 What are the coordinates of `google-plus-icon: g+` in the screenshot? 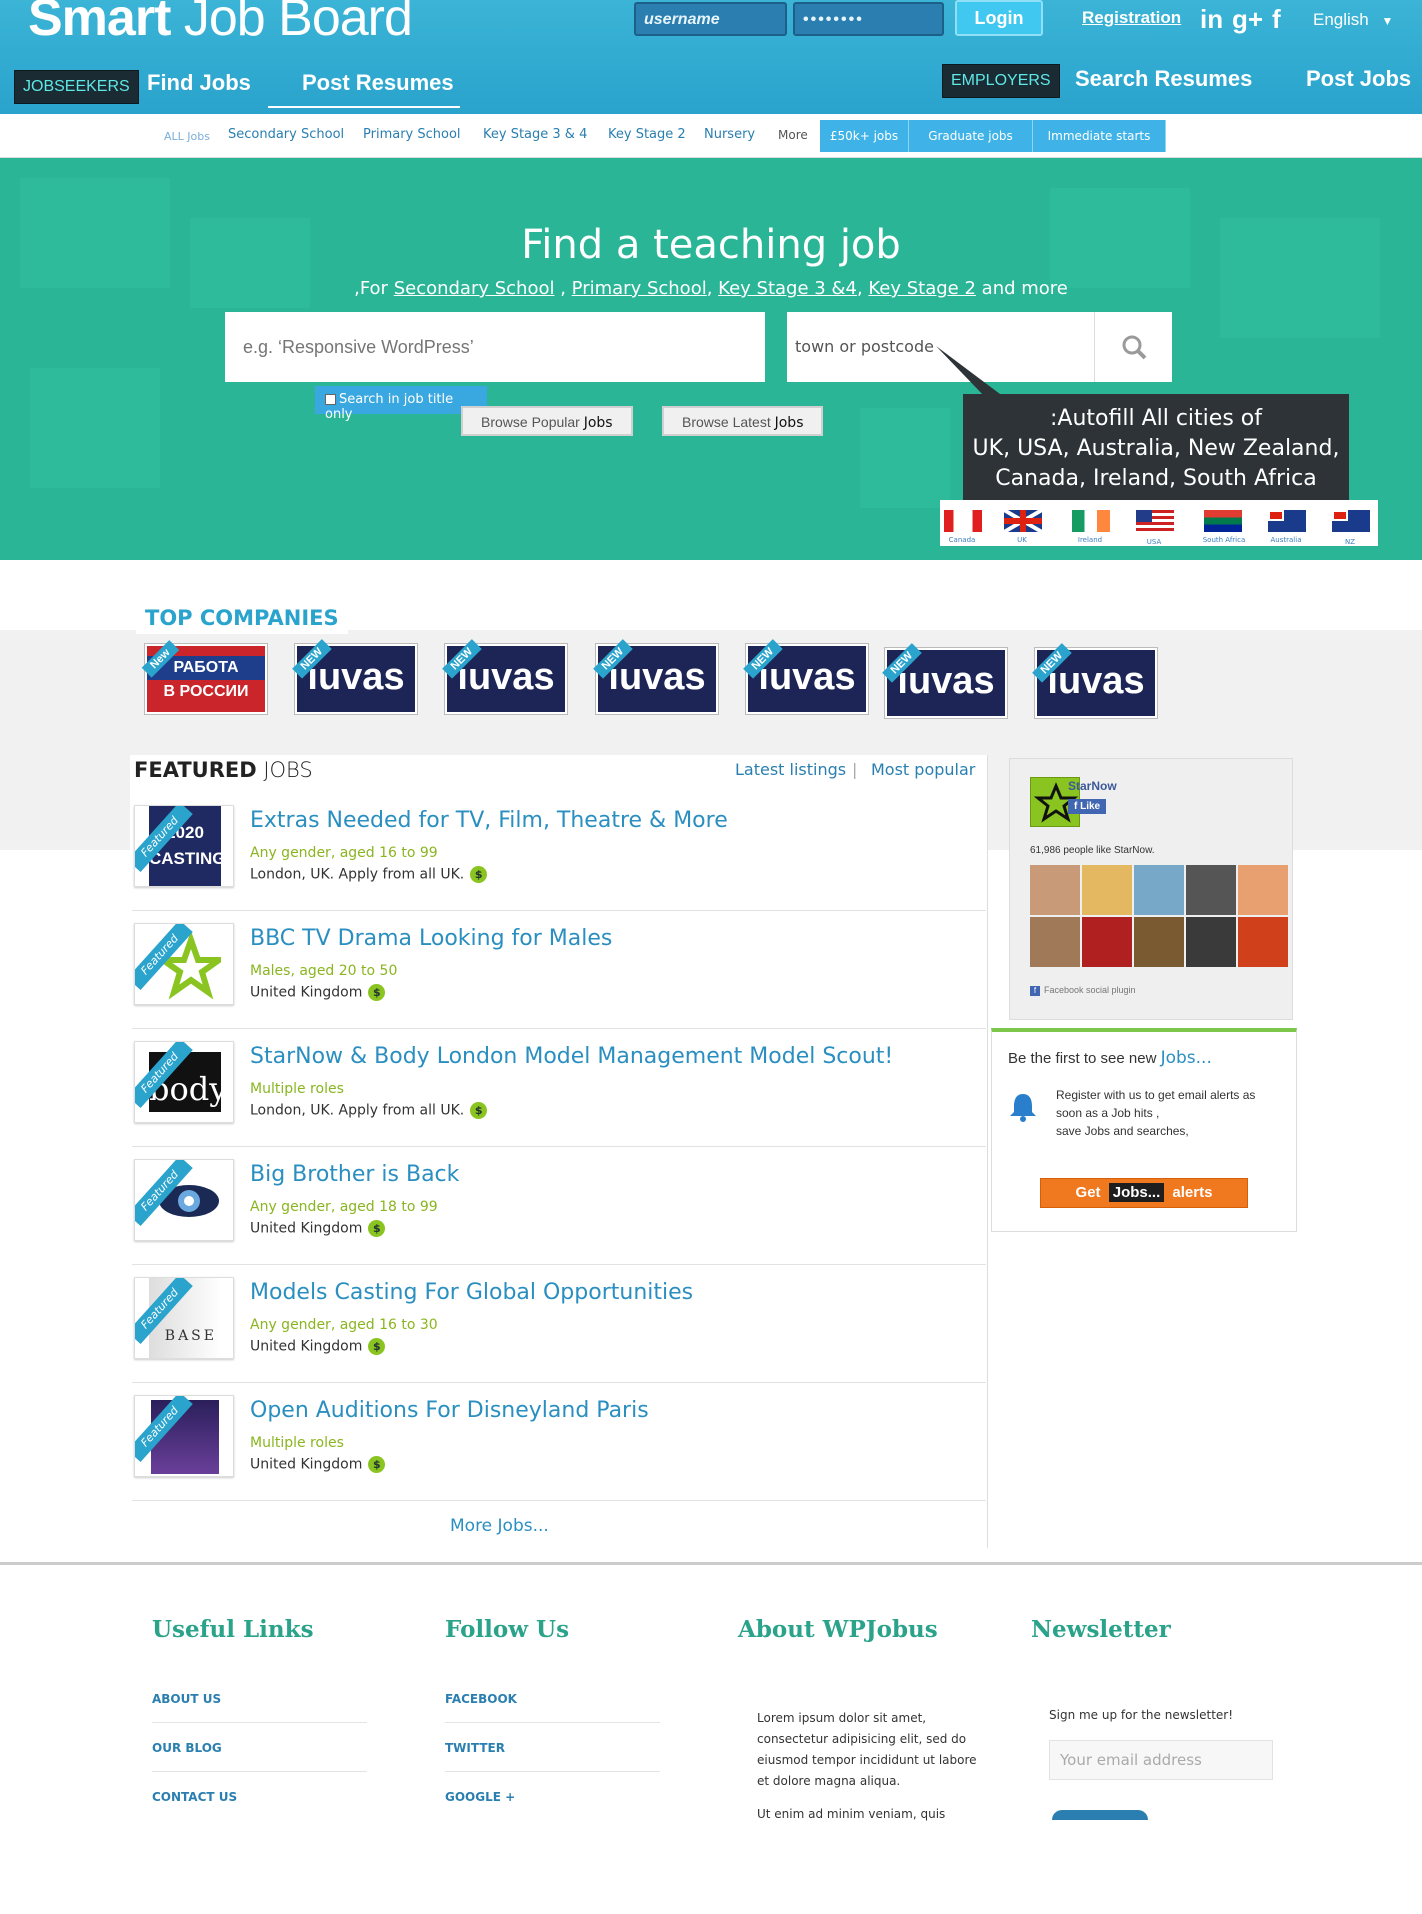 It's located at (1247, 19).